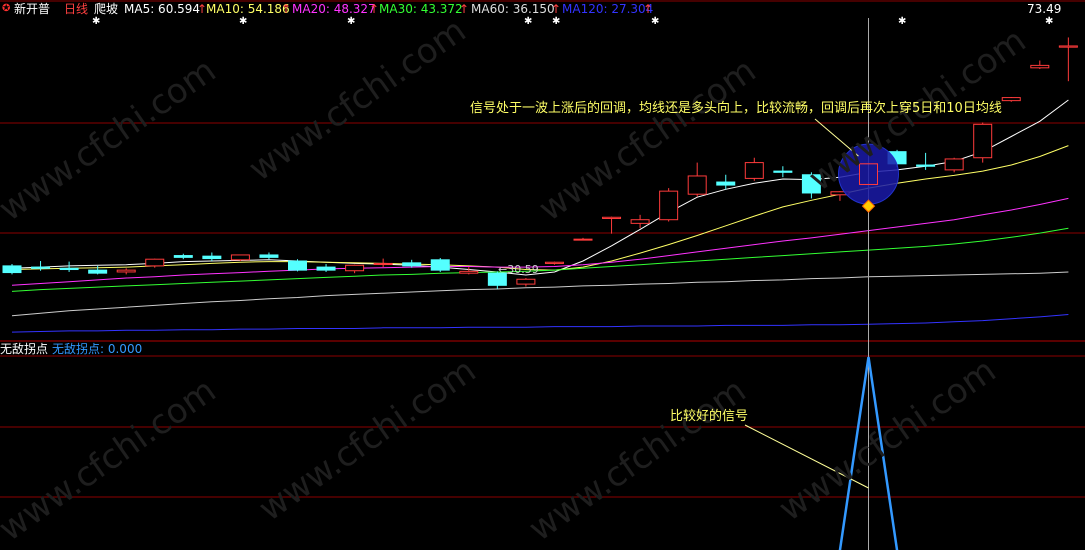 The width and height of the screenshot is (1085, 550). Describe the element at coordinates (248, 9) in the screenshot. I see `ma10-value: MA10: 54.186` at that location.